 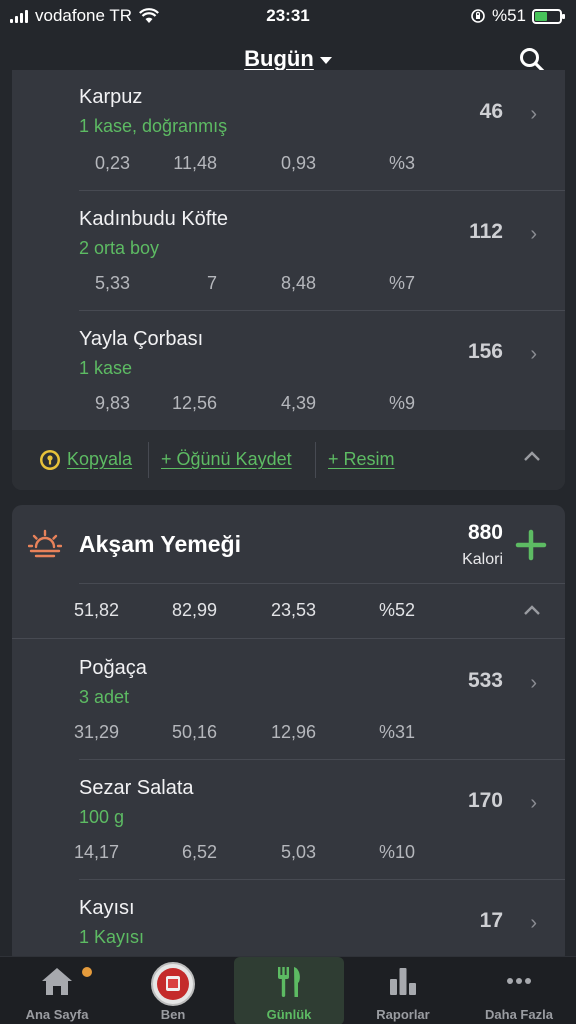 What do you see at coordinates (99, 459) in the screenshot?
I see `copy-button: Kopyala` at bounding box center [99, 459].